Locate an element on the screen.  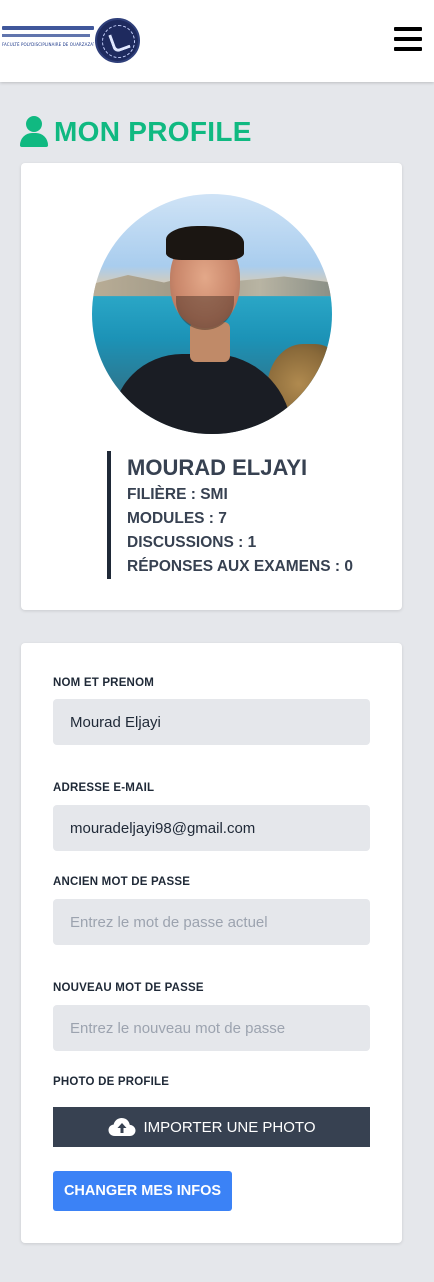
email-input is located at coordinates (211, 828).